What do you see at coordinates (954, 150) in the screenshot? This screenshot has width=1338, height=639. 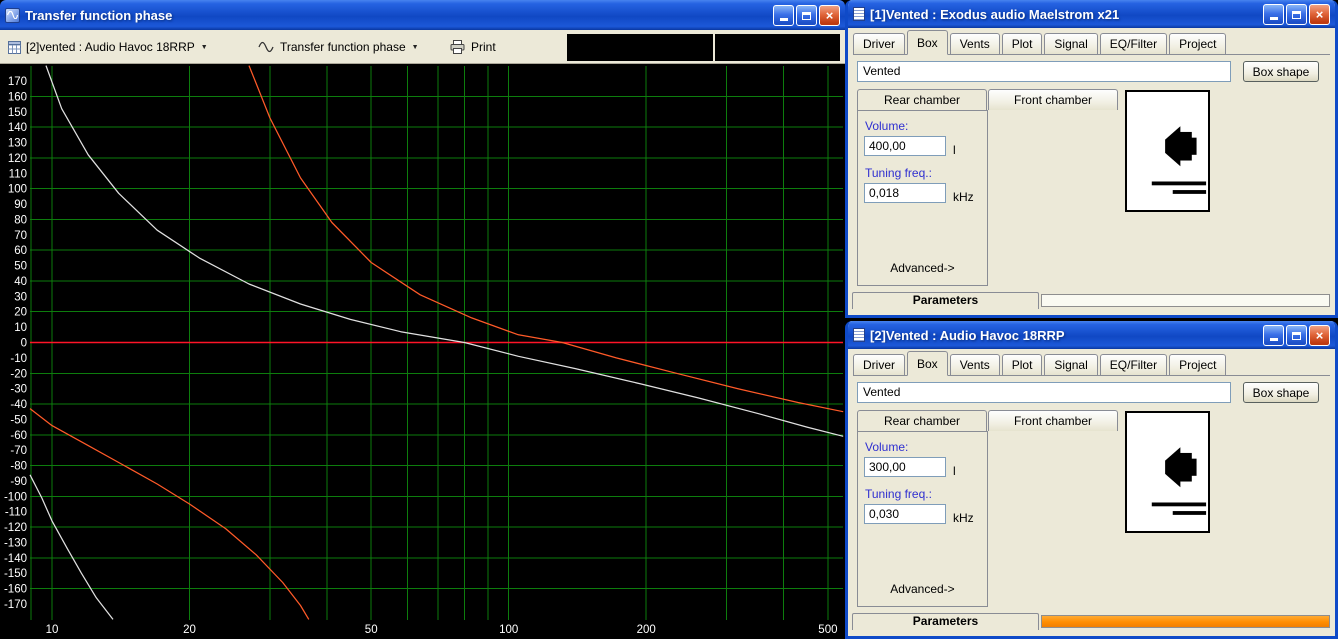 I see `volume-unit: l` at bounding box center [954, 150].